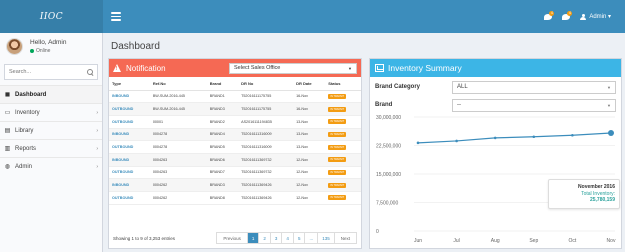 The width and height of the screenshot is (625, 252). I want to click on brand-category-value: ALL, so click(462, 87).